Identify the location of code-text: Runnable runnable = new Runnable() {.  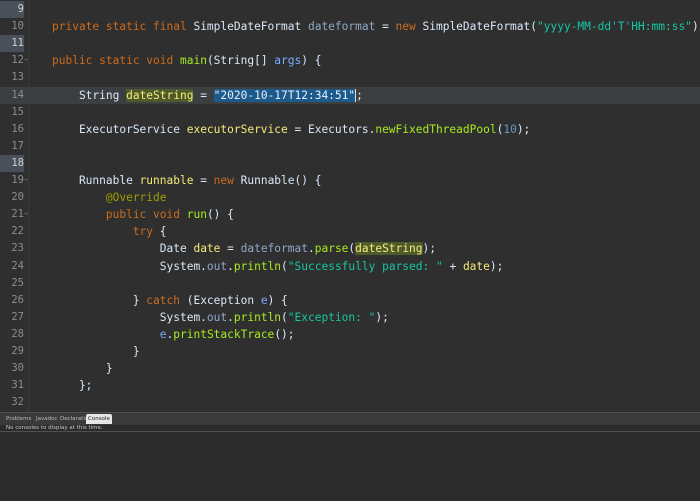
(187, 180).